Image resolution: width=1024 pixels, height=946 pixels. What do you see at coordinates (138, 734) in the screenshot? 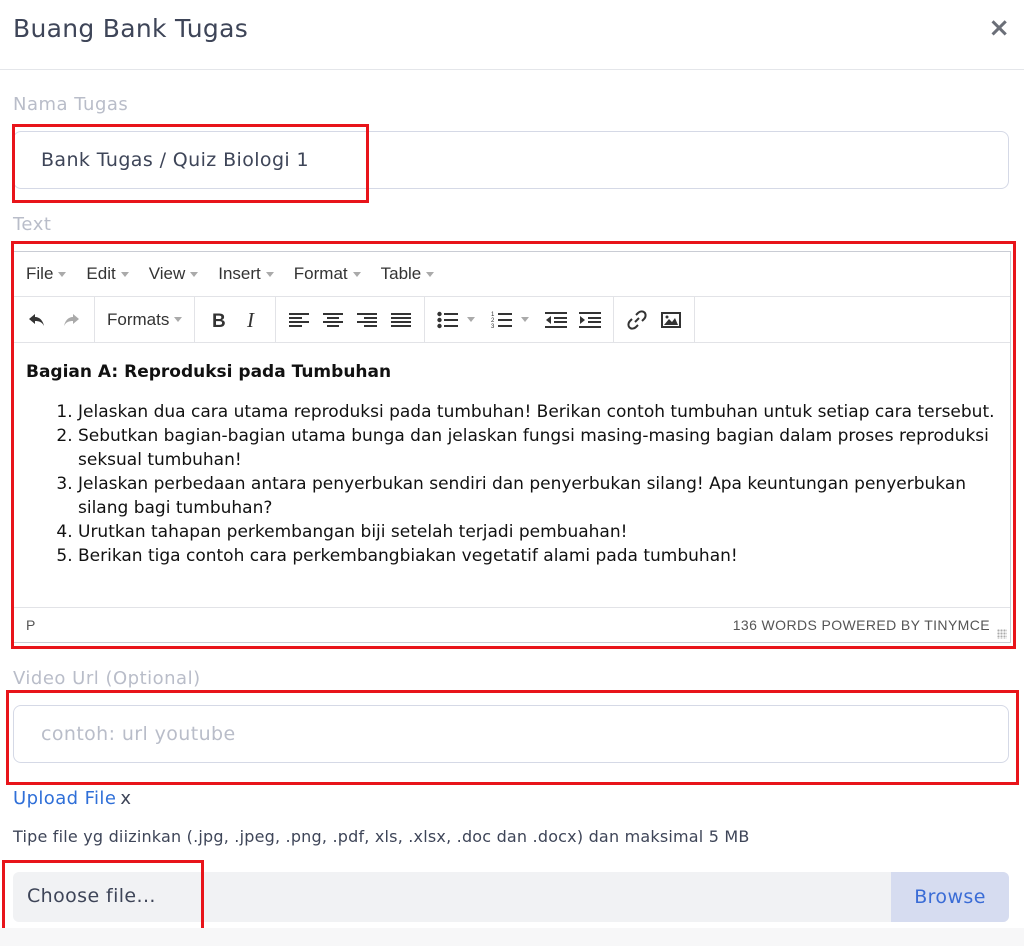
I see `video-url-placeholder: contoh: url youtube` at bounding box center [138, 734].